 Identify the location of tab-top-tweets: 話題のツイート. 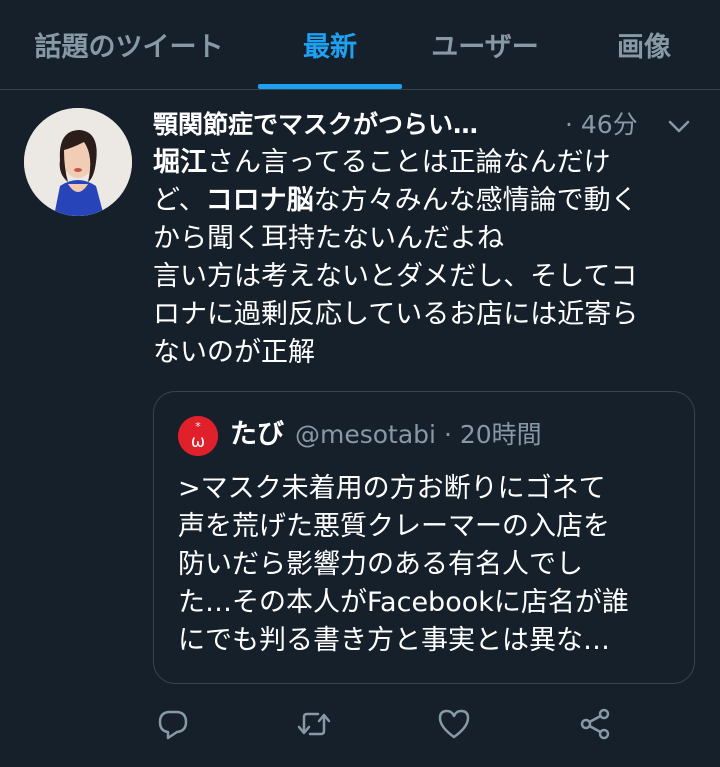
(129, 44).